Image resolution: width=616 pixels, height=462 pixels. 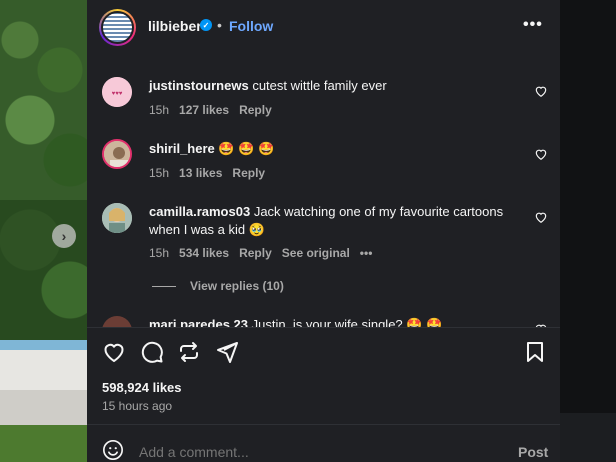 I want to click on comment-username: mari.paredes.23, so click(x=198, y=322).